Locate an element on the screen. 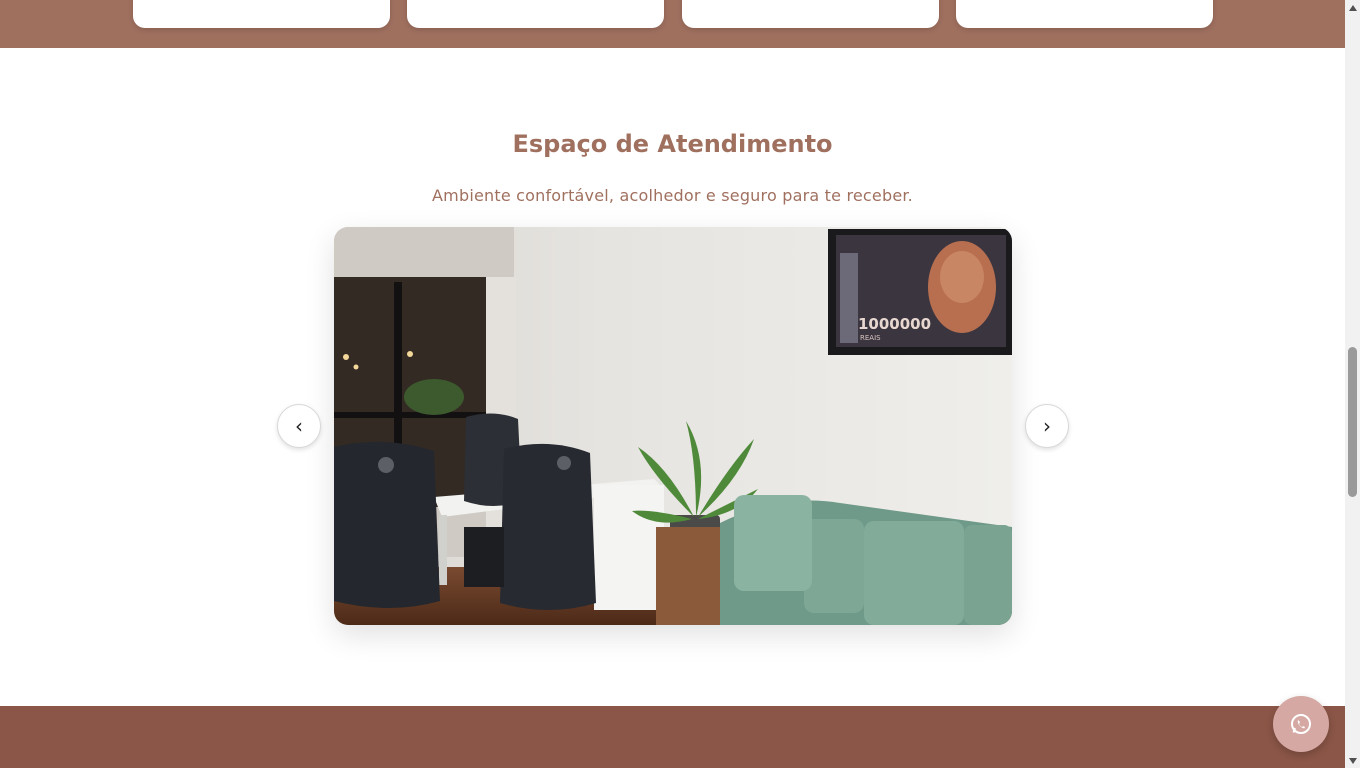 Image resolution: width=1360 pixels, height=768 pixels. whatsapp-icon is located at coordinates (1301, 724).